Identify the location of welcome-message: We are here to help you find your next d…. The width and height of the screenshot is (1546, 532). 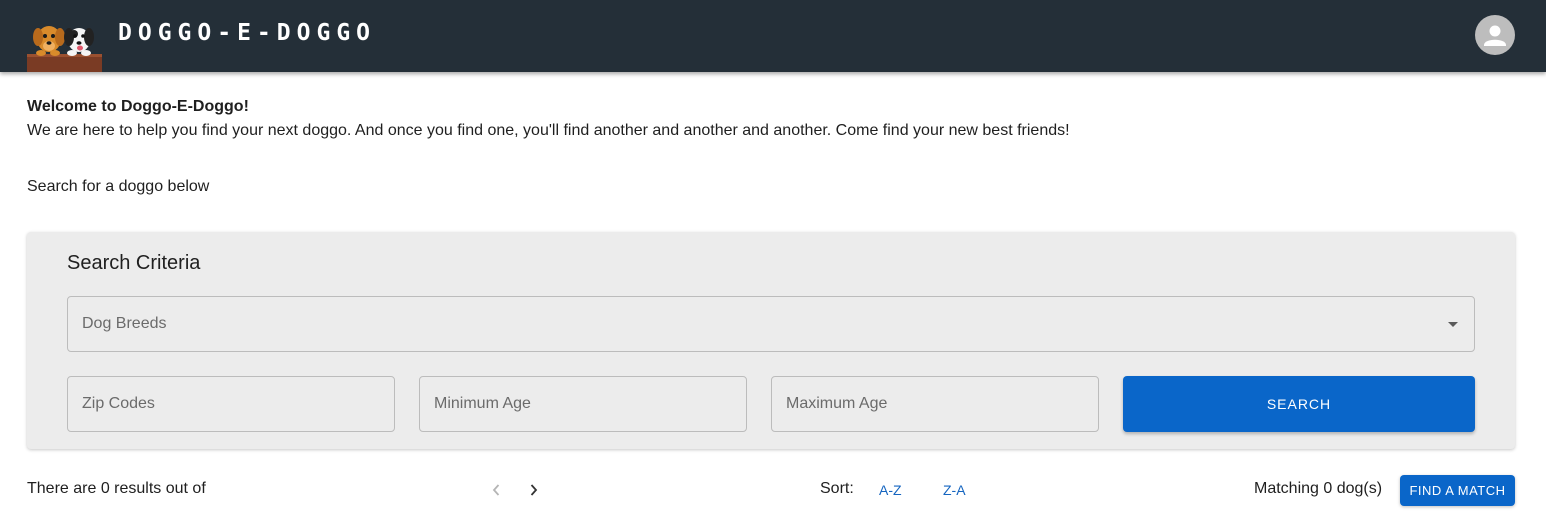
(548, 130).